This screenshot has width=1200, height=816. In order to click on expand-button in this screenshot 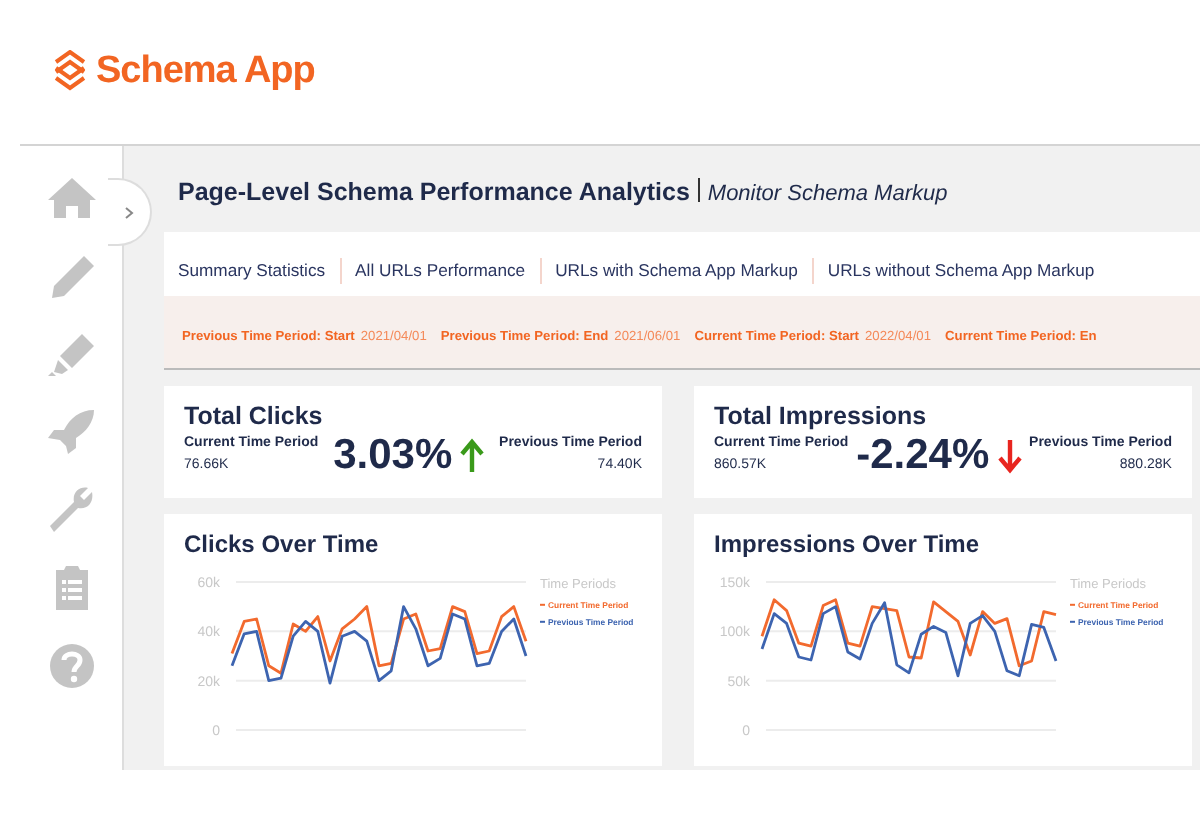, I will do `click(130, 212)`.